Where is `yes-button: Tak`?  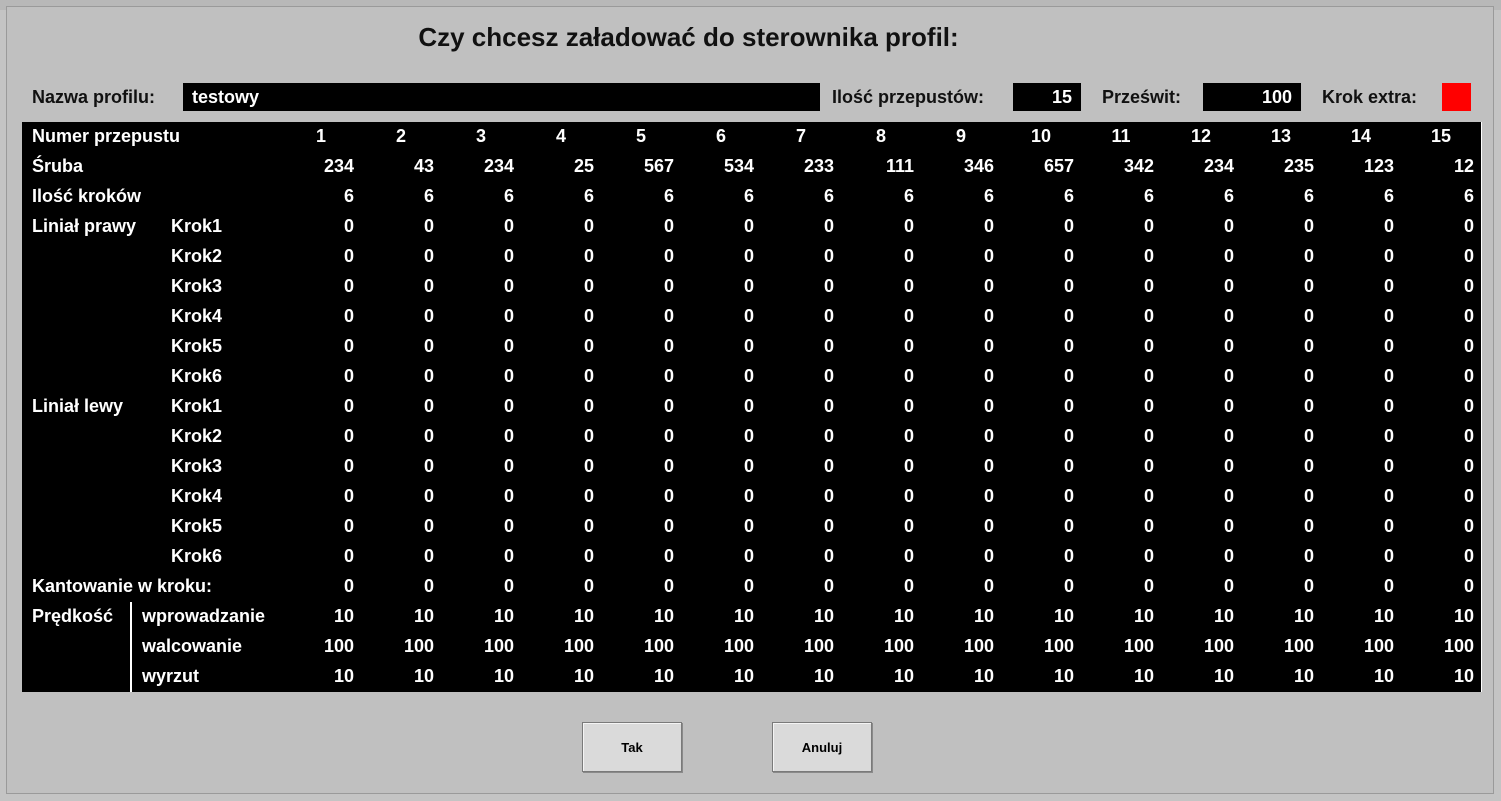 yes-button: Tak is located at coordinates (632, 747).